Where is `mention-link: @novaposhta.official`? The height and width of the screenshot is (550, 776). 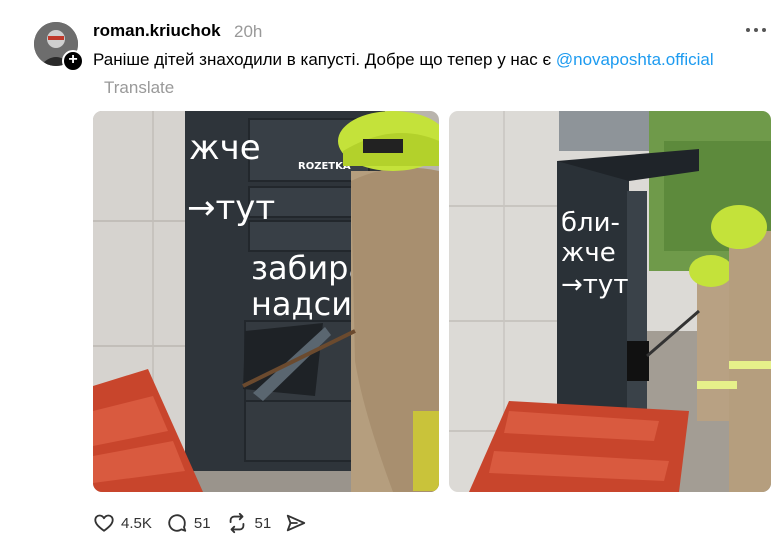
mention-link: @novaposhta.official is located at coordinates (635, 59).